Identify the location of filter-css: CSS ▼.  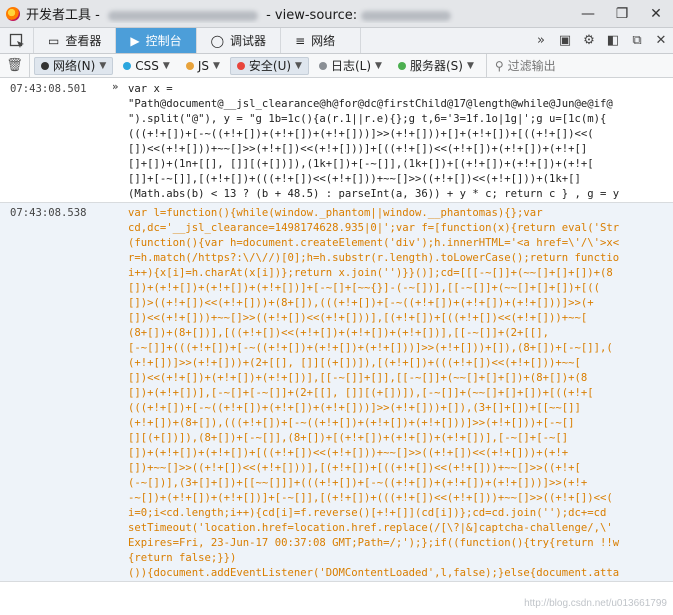
(146, 66).